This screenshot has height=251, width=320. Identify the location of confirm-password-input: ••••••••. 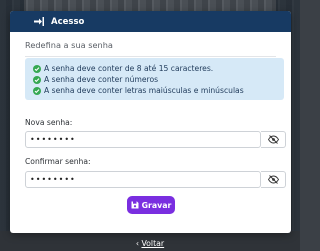
(143, 179).